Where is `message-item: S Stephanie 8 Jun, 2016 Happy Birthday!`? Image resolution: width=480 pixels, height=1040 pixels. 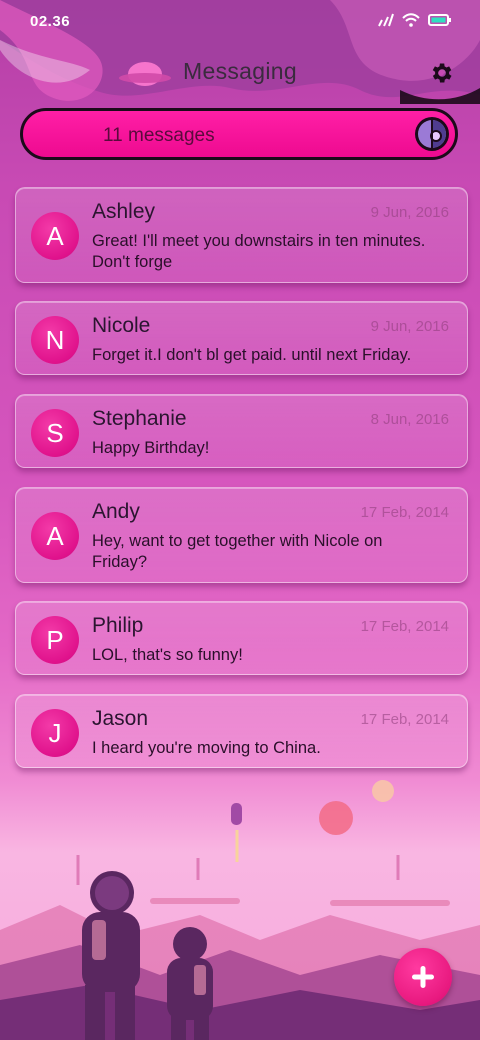 message-item: S Stephanie 8 Jun, 2016 Happy Birthday! is located at coordinates (241, 431).